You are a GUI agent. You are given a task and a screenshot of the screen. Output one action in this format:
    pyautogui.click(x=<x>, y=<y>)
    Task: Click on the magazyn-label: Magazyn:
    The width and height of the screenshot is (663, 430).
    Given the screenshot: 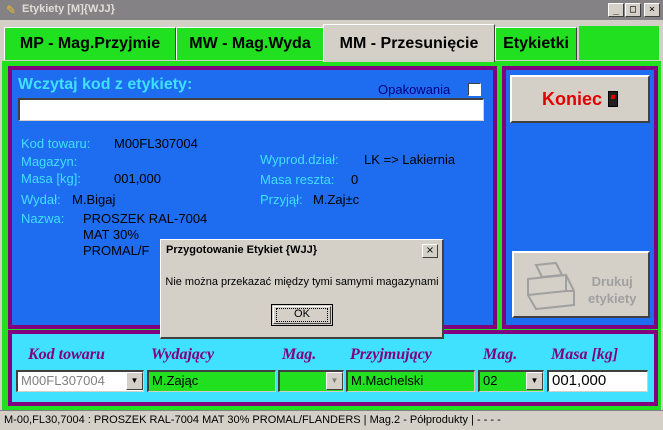 What is the action you would take?
    pyautogui.click(x=49, y=161)
    